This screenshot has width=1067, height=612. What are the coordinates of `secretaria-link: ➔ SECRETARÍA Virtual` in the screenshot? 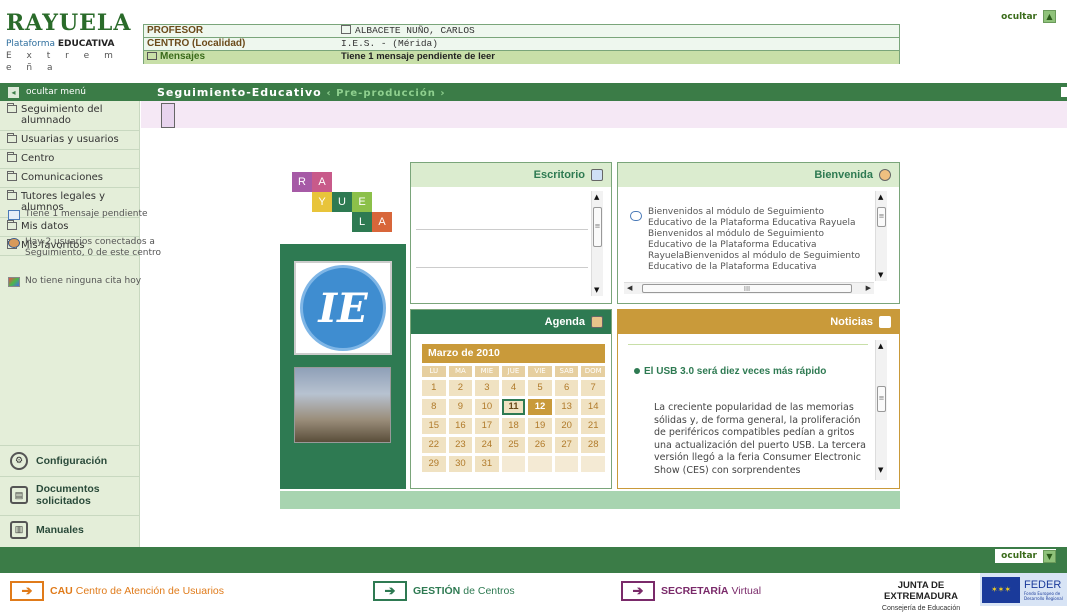 It's located at (691, 591).